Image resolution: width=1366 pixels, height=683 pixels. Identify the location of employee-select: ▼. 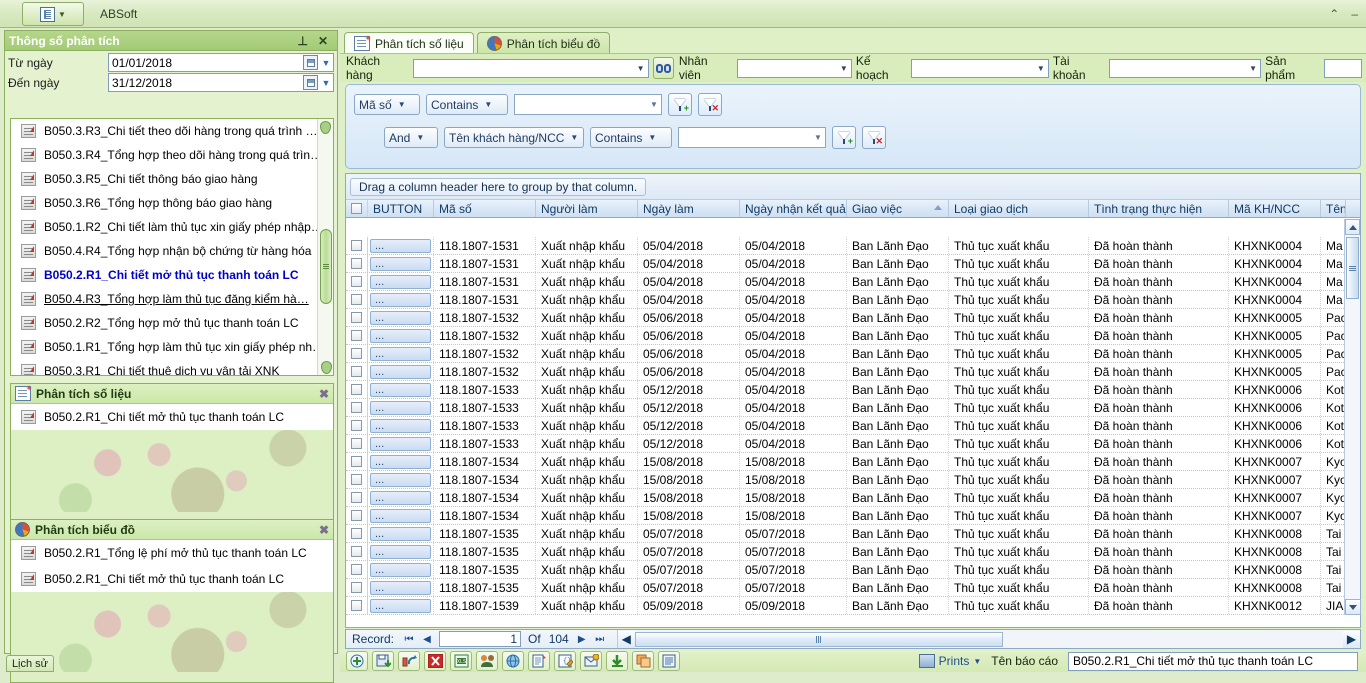
(794, 68).